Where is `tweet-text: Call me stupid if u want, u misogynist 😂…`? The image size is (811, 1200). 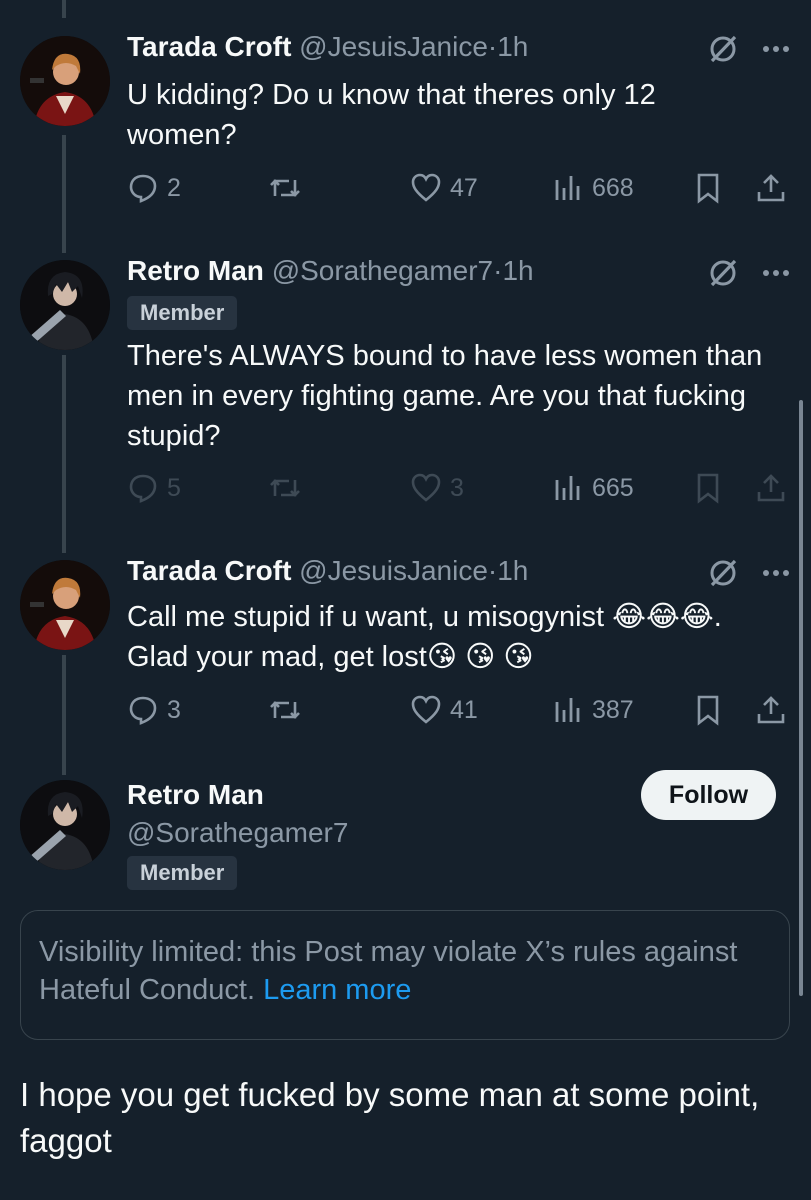 tweet-text: Call me stupid if u want, u misogynist 😂… is located at coordinates (424, 637).